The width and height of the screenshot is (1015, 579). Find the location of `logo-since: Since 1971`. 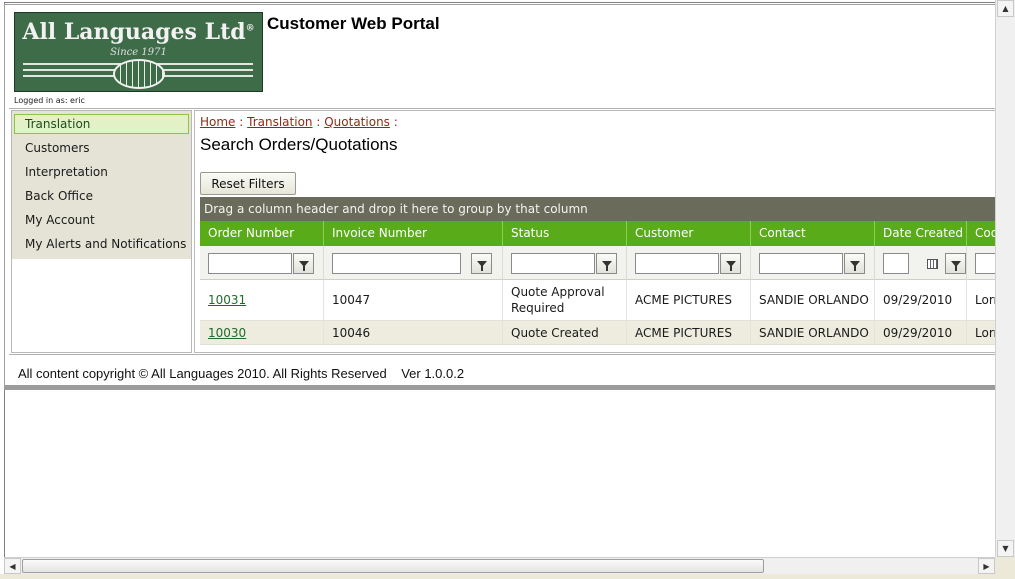

logo-since: Since 1971 is located at coordinates (138, 52).